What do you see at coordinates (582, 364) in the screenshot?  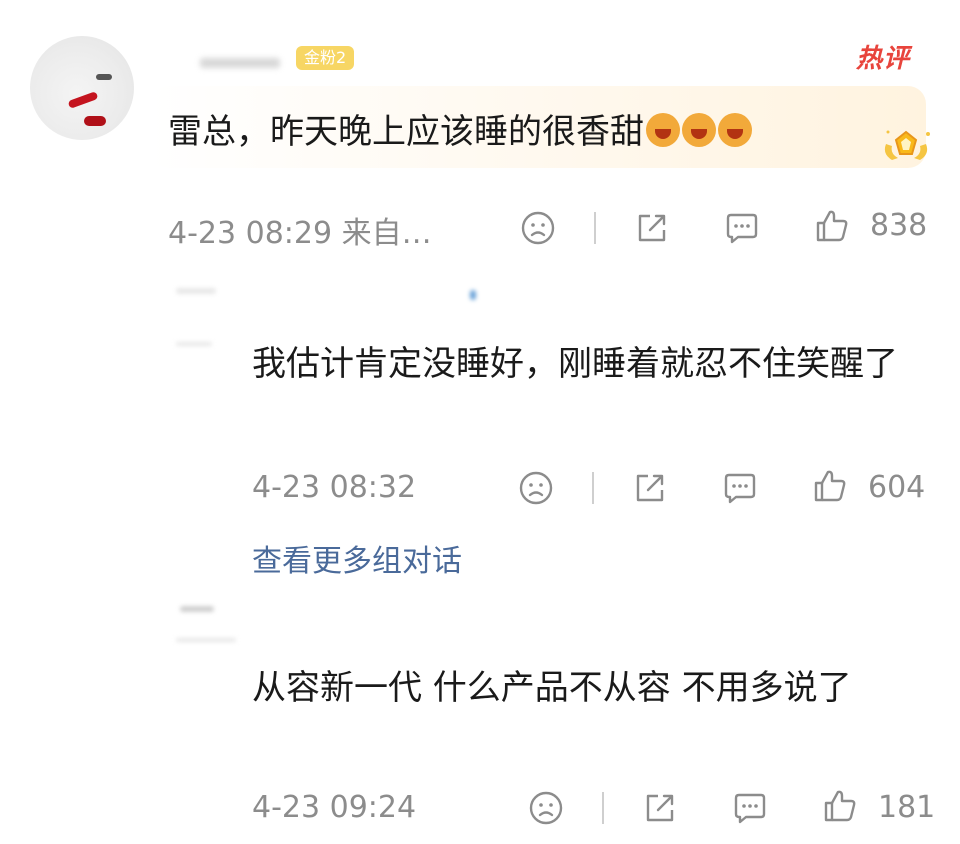 I see `reply-text: 我估计肯定没睡好，刚睡着就忍不住笑醒了` at bounding box center [582, 364].